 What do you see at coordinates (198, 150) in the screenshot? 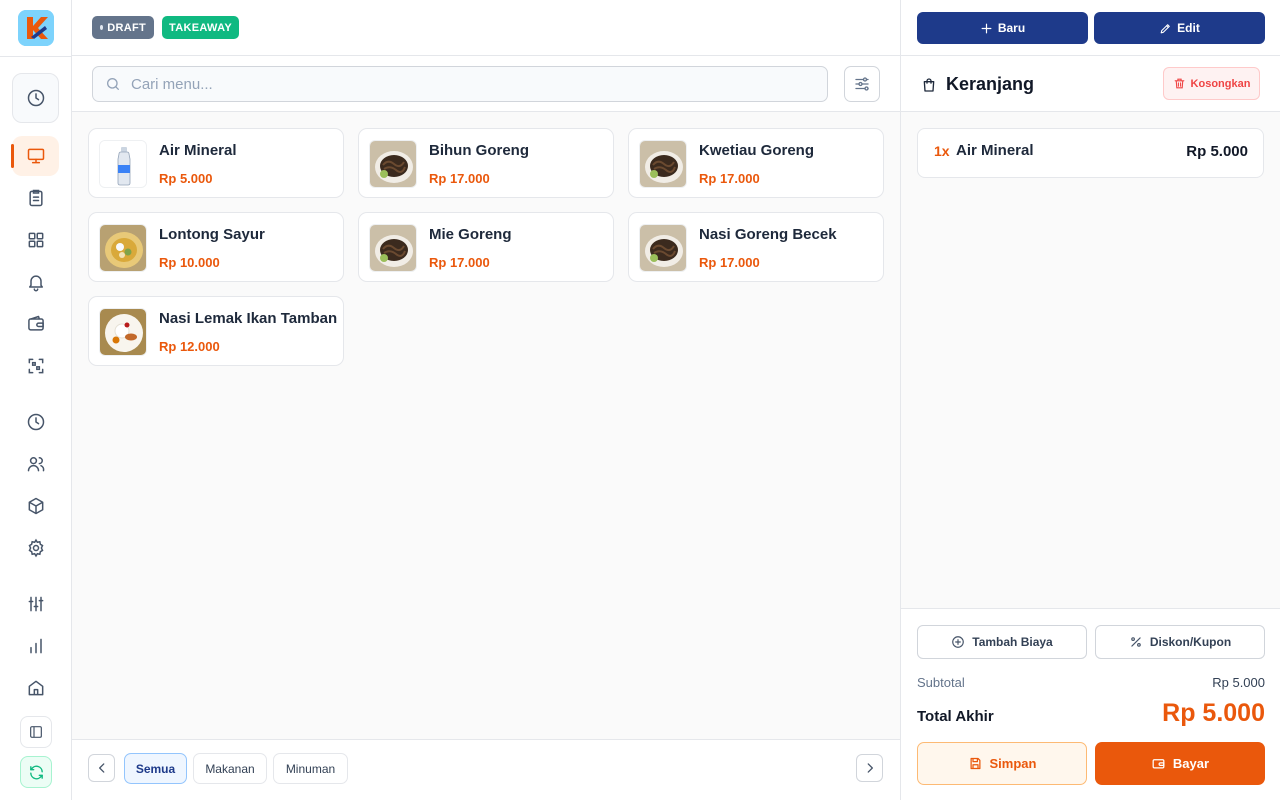
I see `menu-item-name: Air Mineral` at bounding box center [198, 150].